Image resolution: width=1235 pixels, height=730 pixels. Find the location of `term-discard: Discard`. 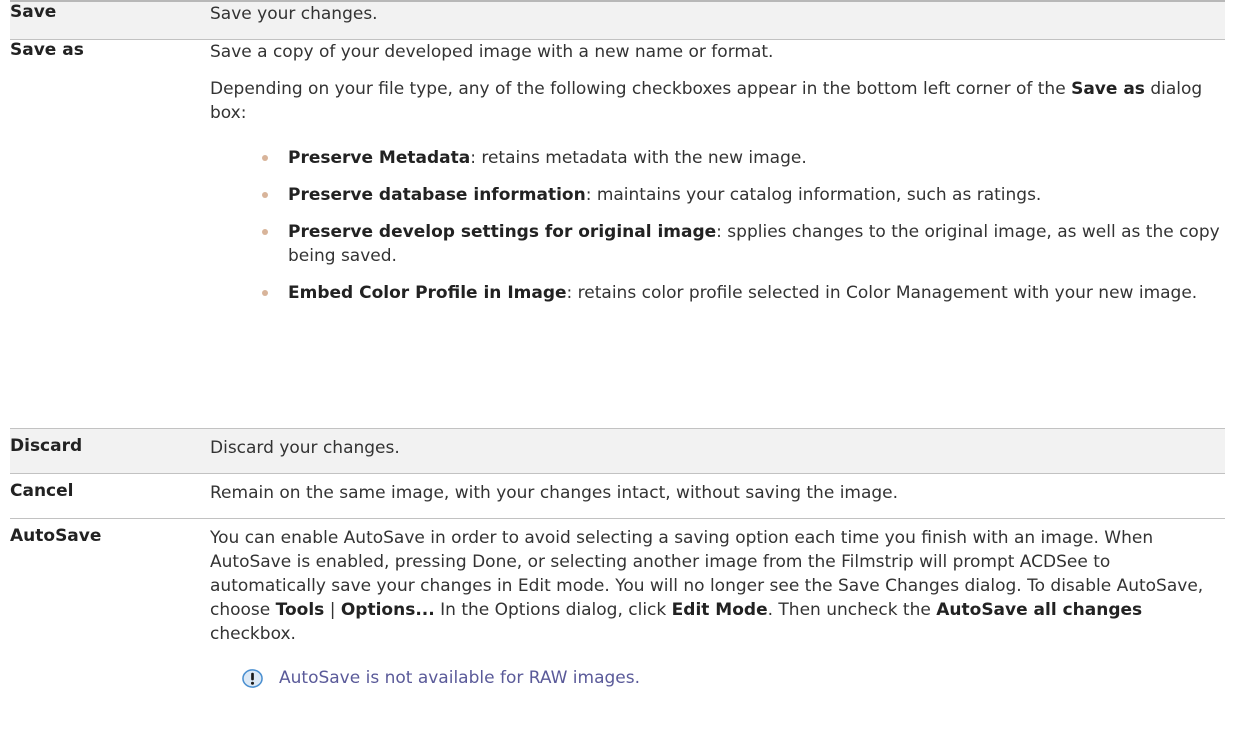

term-discard: Discard is located at coordinates (46, 446).